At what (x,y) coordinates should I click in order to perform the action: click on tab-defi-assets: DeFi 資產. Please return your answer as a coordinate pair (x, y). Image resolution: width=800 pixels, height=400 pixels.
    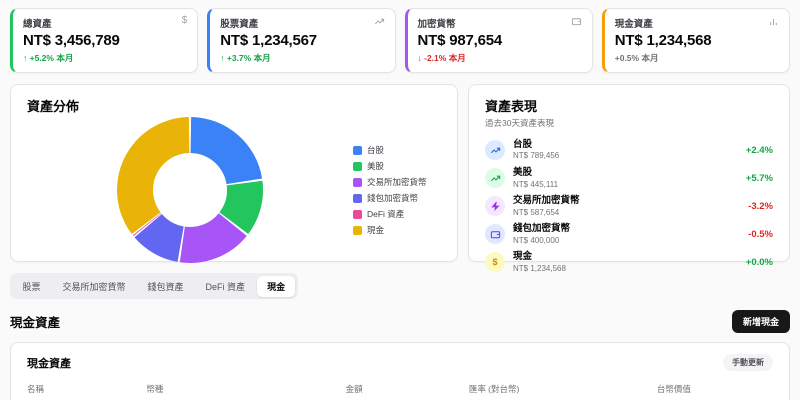
    Looking at the image, I should click on (226, 286).